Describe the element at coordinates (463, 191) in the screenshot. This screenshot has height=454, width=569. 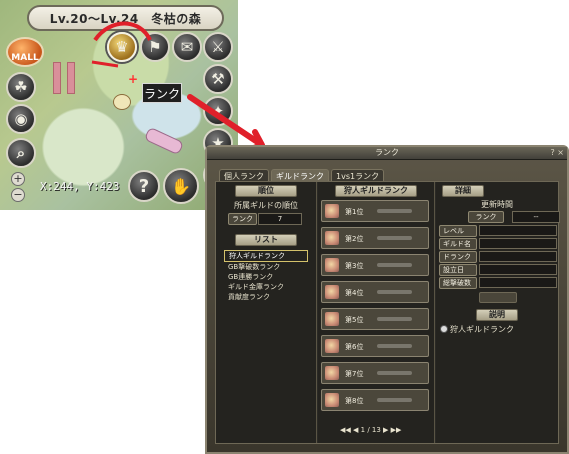
I see `detail-header: 詳細` at that location.